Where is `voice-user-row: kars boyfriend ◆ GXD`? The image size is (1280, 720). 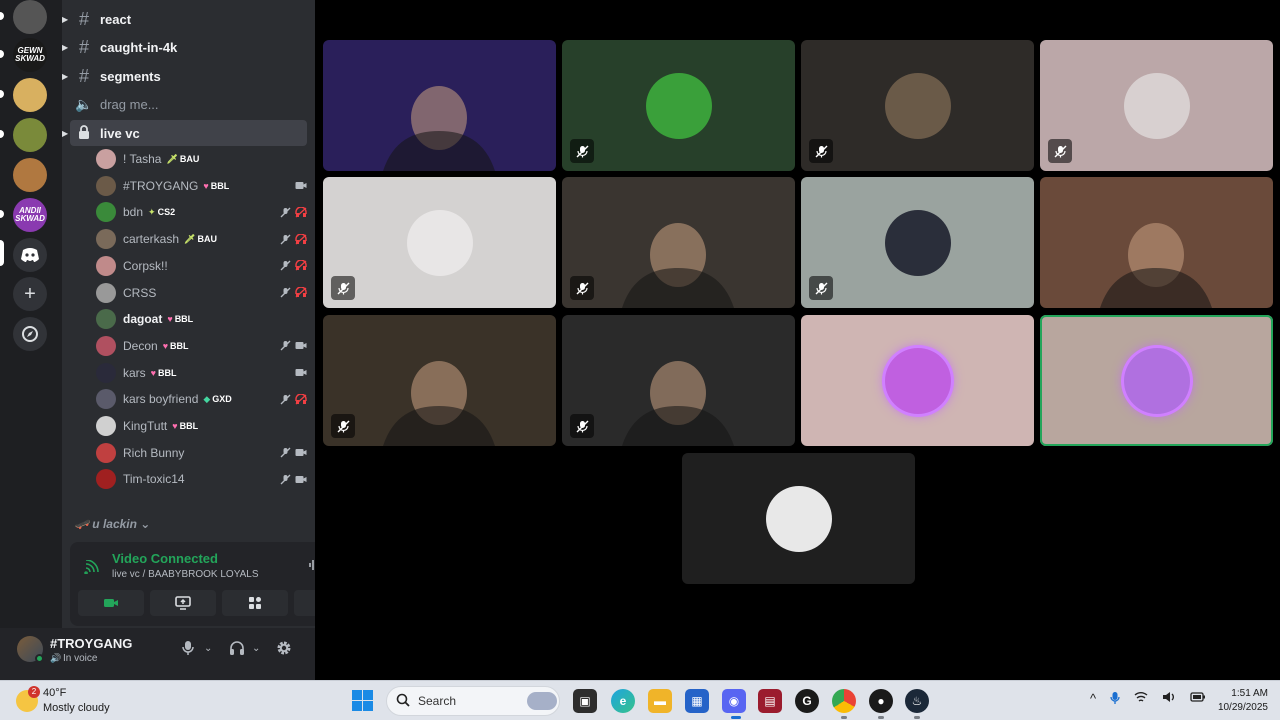 voice-user-row: kars boyfriend ◆ GXD is located at coordinates (201, 399).